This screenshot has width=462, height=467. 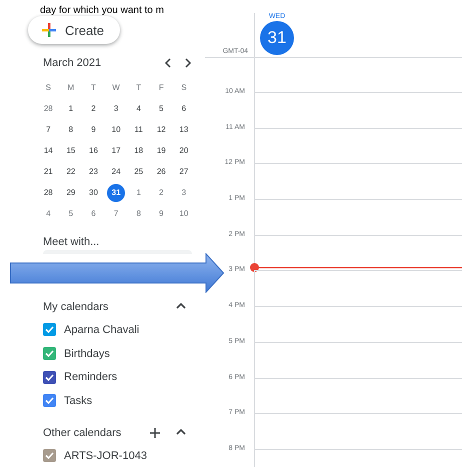 What do you see at coordinates (183, 171) in the screenshot?
I see `day-number: 27` at bounding box center [183, 171].